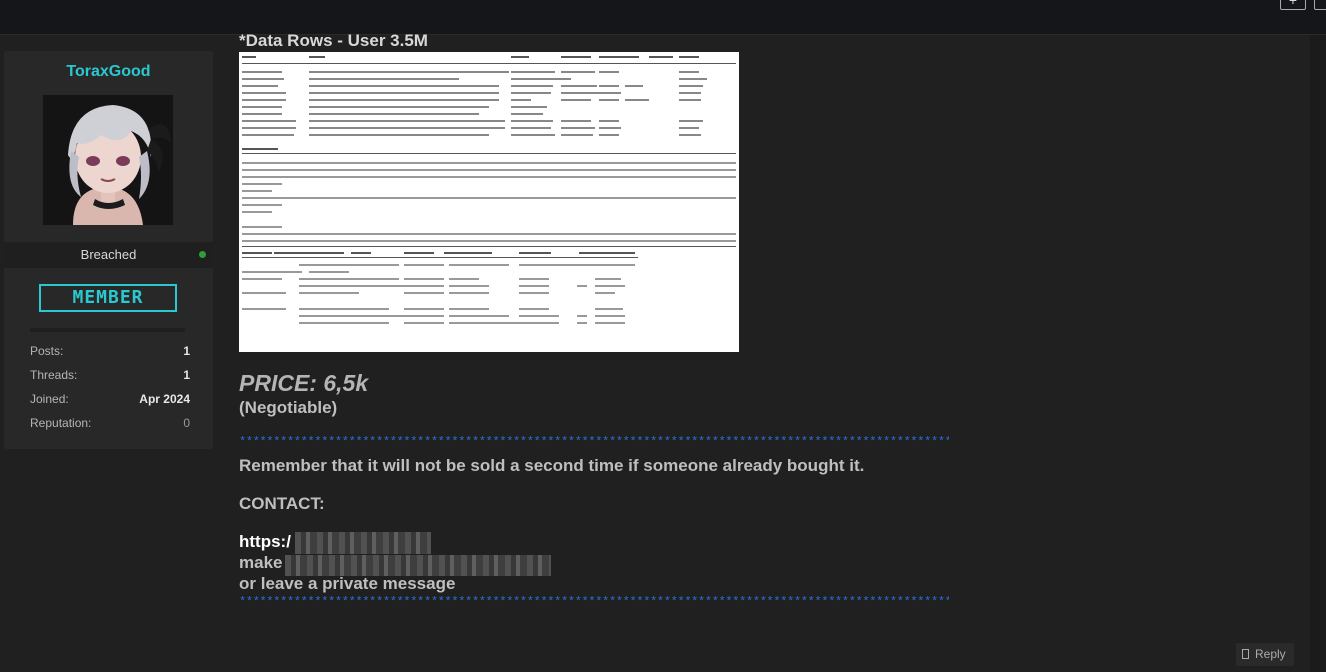  What do you see at coordinates (54, 375) in the screenshot?
I see `stat-label: Threads:` at bounding box center [54, 375].